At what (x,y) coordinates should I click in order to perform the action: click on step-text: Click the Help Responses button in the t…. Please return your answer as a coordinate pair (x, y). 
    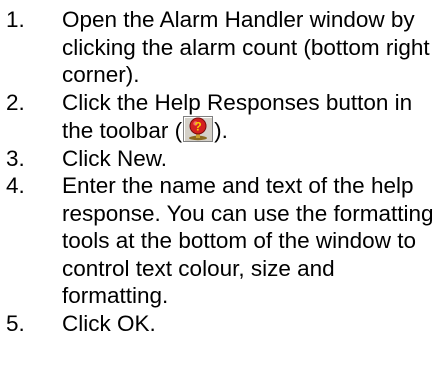
    Looking at the image, I should click on (253, 117).